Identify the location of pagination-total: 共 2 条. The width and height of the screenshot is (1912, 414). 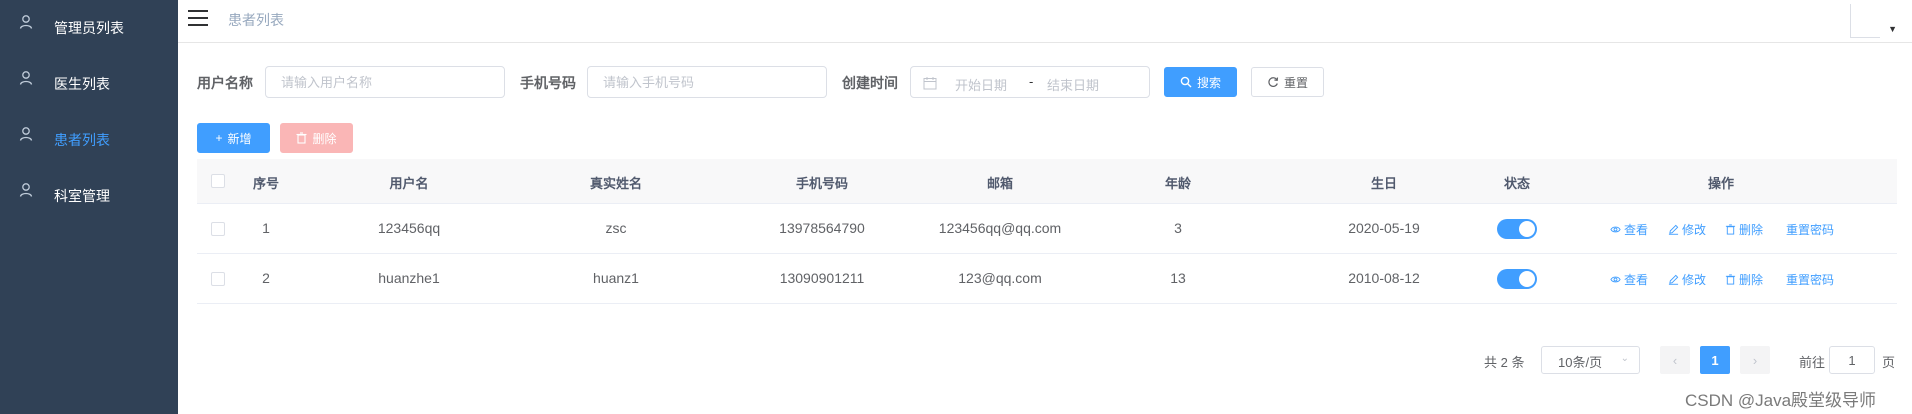
(1504, 362).